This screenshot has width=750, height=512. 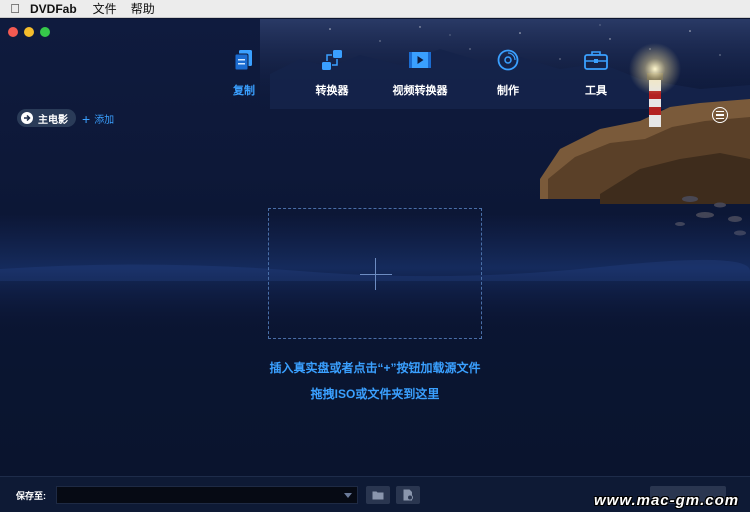 What do you see at coordinates (596, 75) in the screenshot?
I see `tab-toolkit: 工具` at bounding box center [596, 75].